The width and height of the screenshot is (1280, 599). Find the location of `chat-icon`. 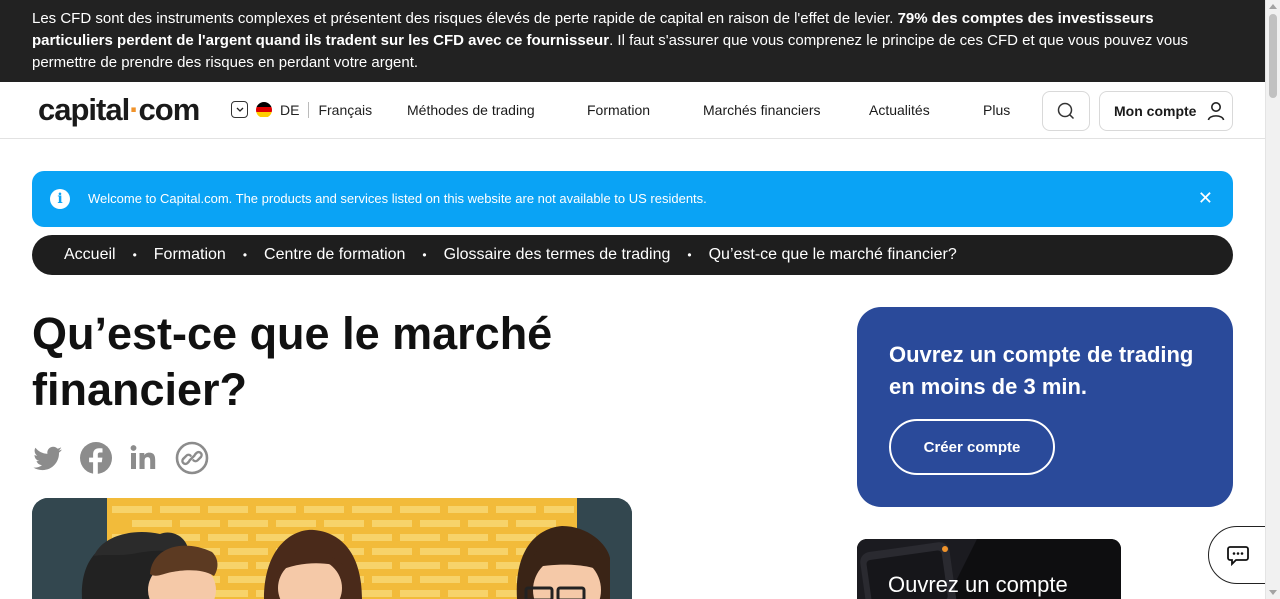

chat-icon is located at coordinates (1238, 556).